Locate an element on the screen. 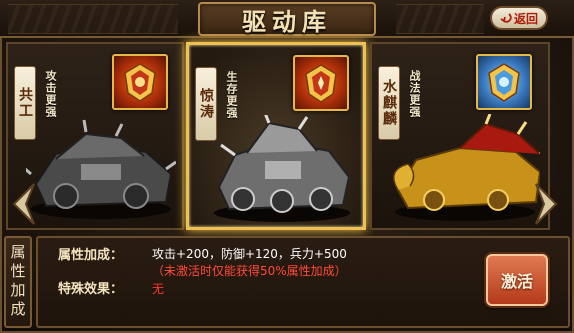  next-arrow-button is located at coordinates (546, 204).